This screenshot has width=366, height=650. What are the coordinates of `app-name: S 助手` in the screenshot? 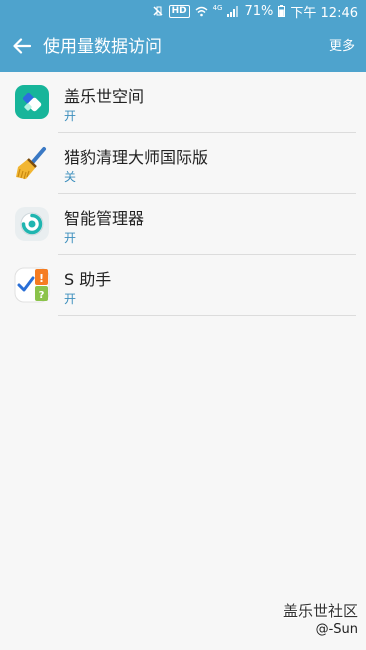 It's located at (88, 279).